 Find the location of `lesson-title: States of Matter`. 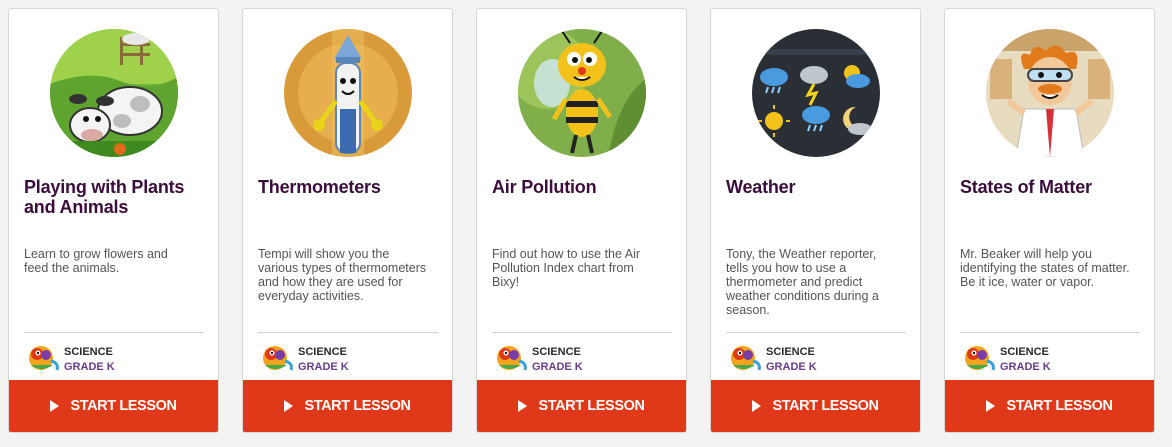

lesson-title: States of Matter is located at coordinates (1052, 187).